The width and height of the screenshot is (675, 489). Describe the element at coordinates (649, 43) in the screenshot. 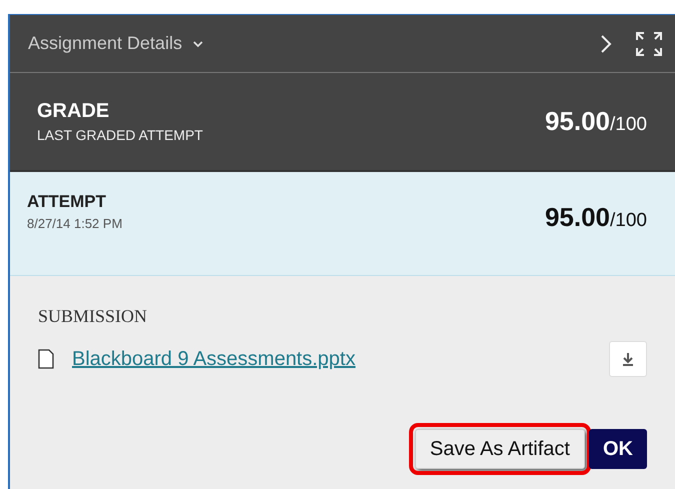

I see `expand-icon` at that location.